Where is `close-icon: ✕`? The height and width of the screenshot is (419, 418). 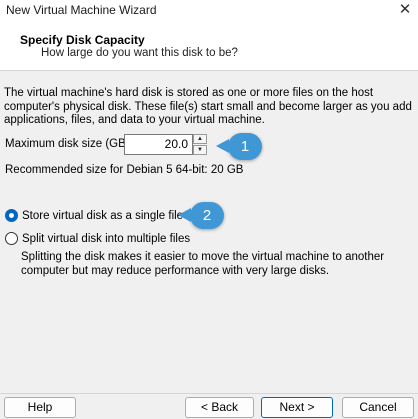 close-icon: ✕ is located at coordinates (405, 10).